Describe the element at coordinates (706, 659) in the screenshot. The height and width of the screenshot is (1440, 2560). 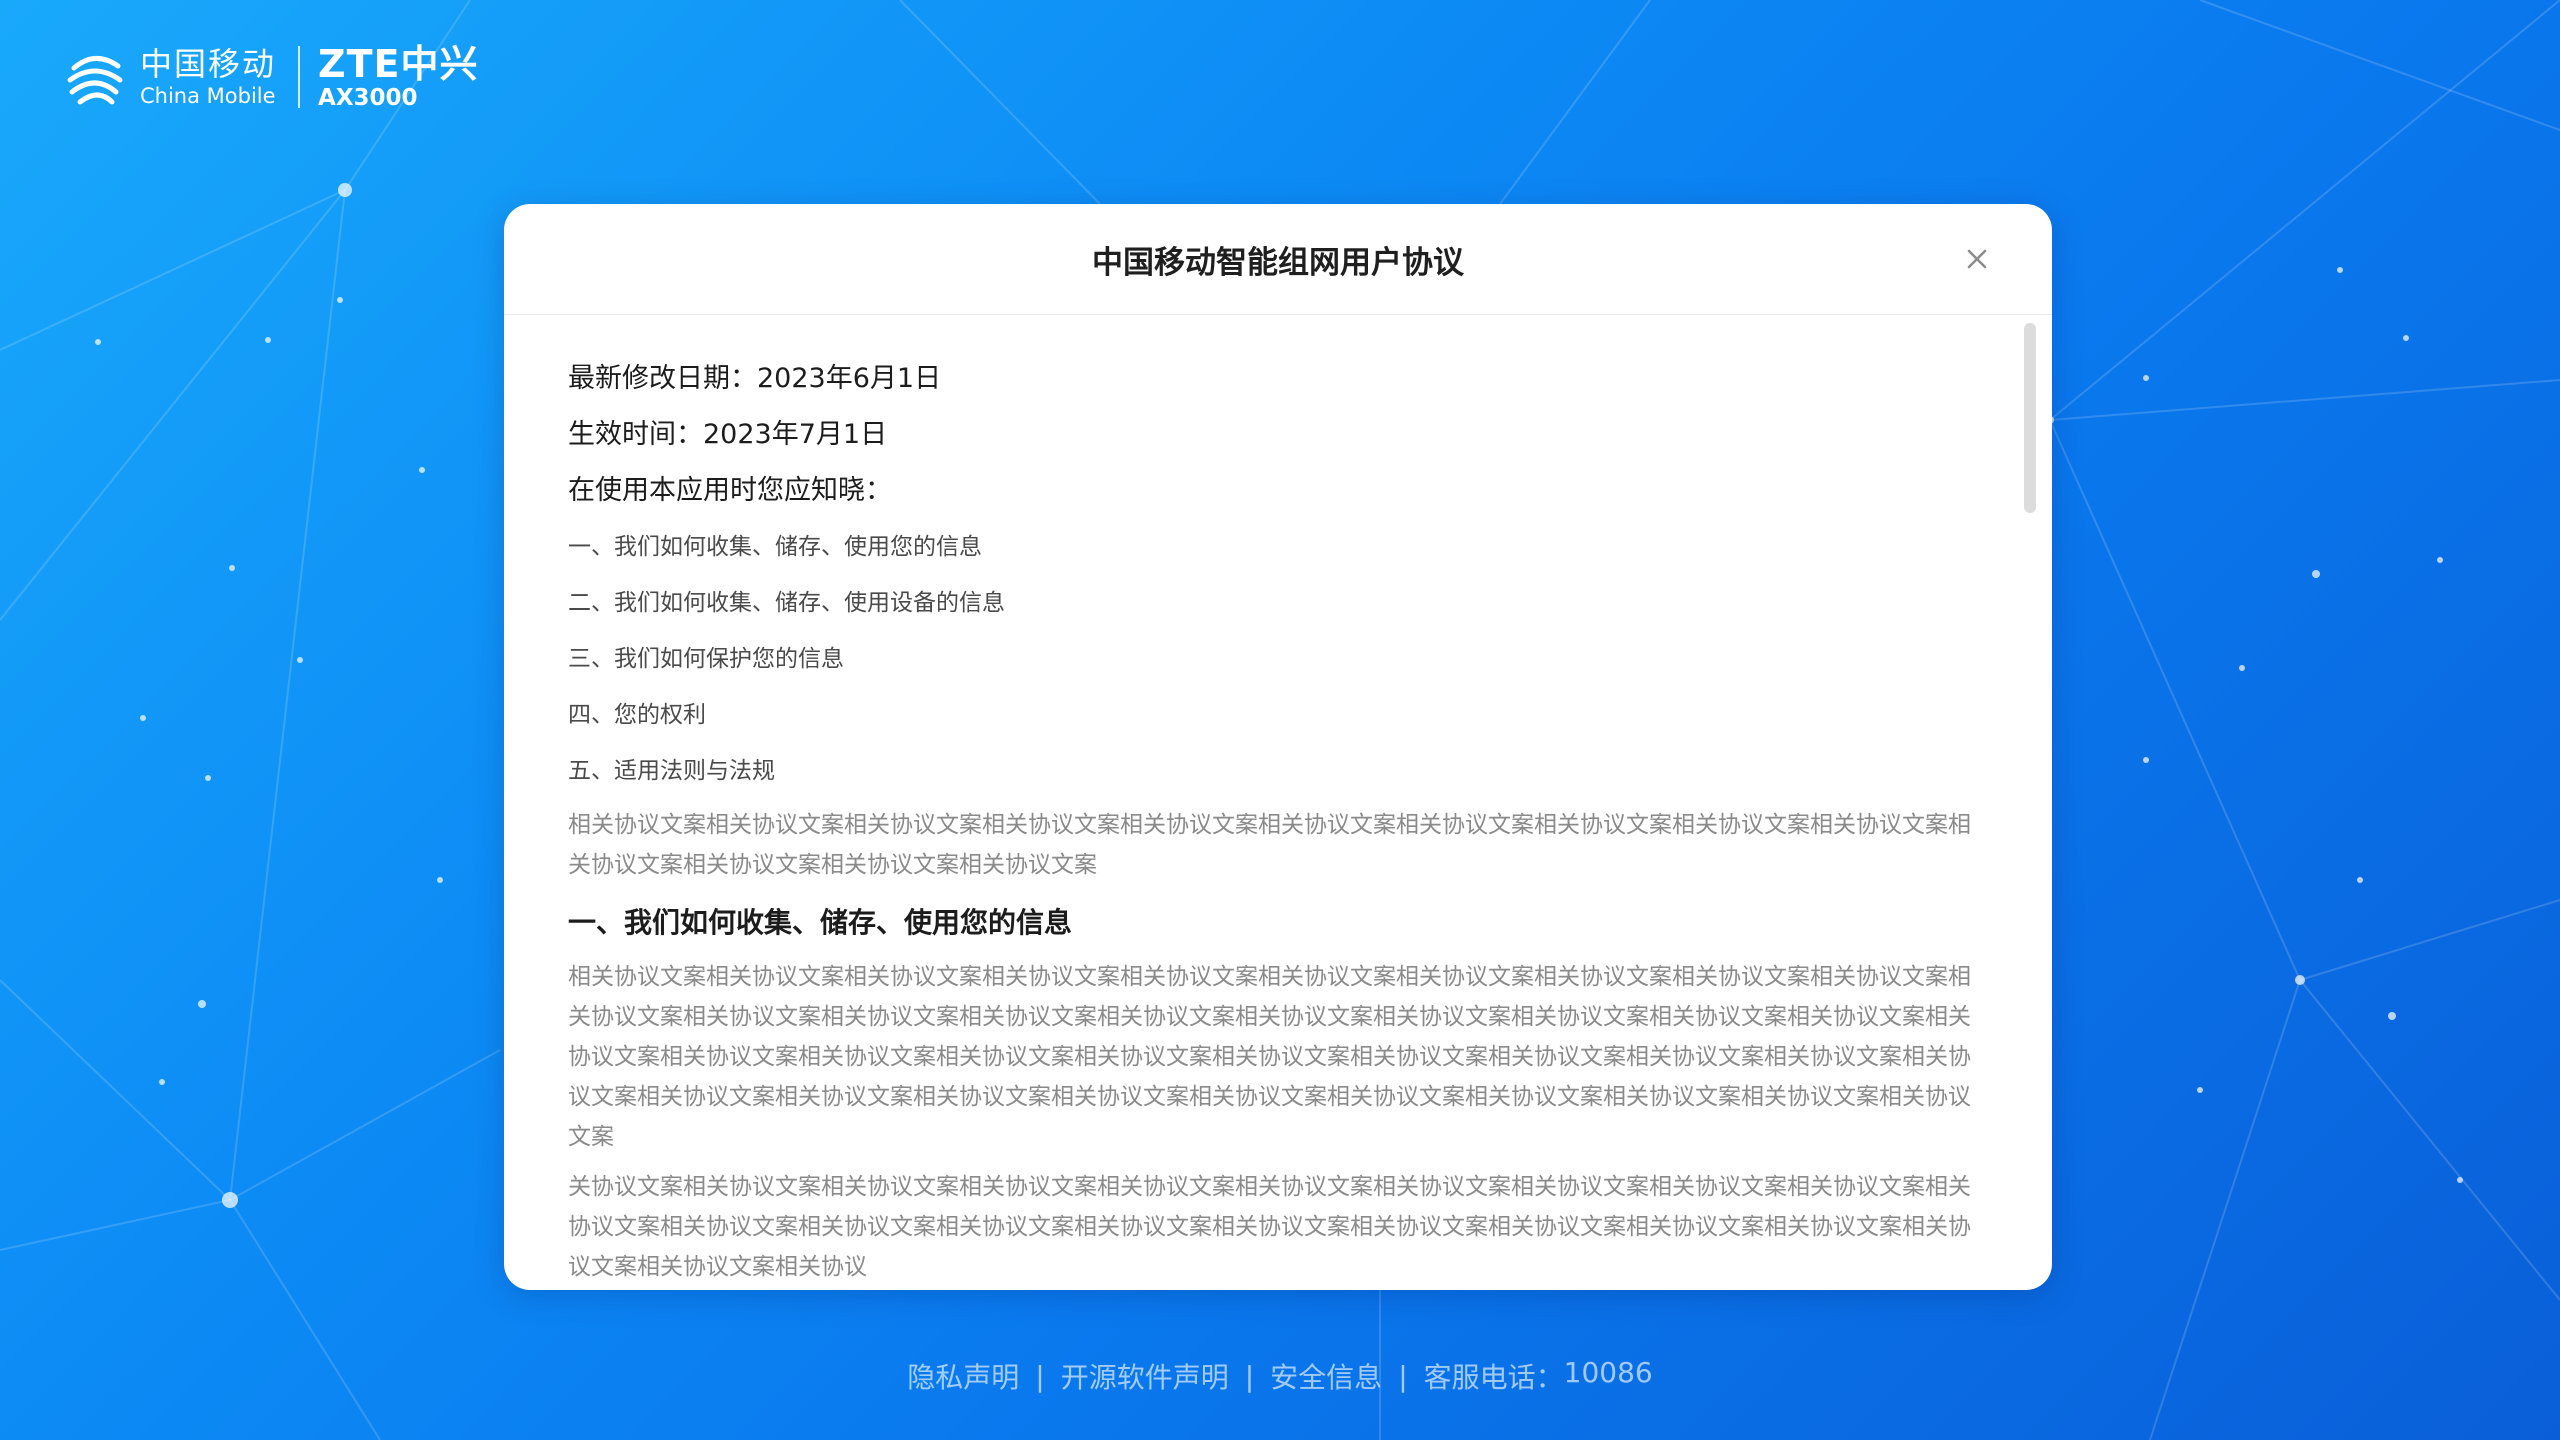
I see `toc-item: 三、我们如何保护您的信息` at that location.